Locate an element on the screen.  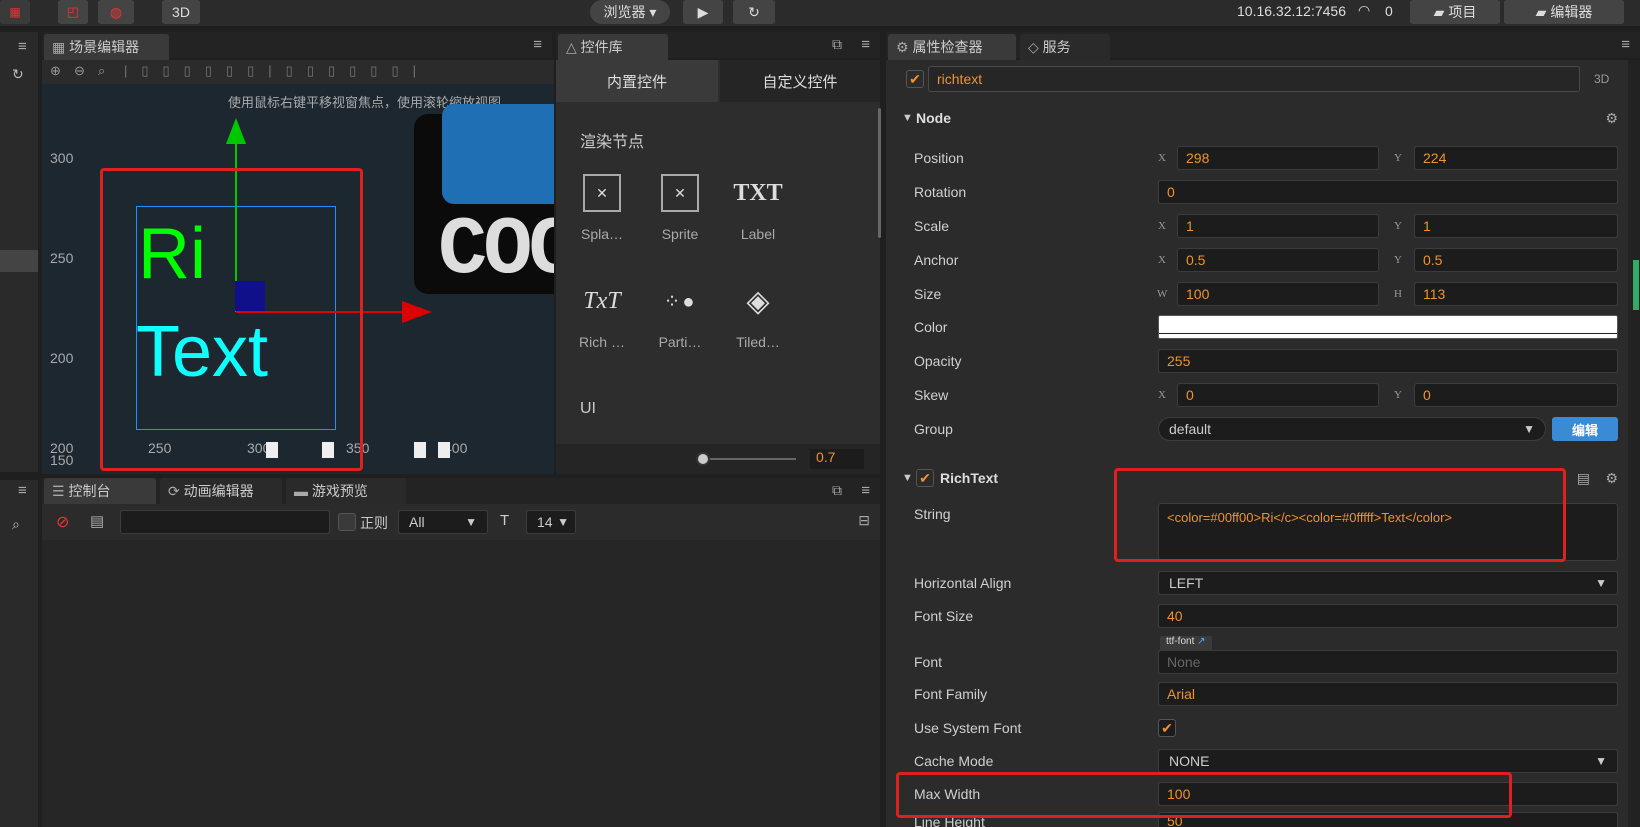
log-file-icon: ▤ is located at coordinates (97, 521).